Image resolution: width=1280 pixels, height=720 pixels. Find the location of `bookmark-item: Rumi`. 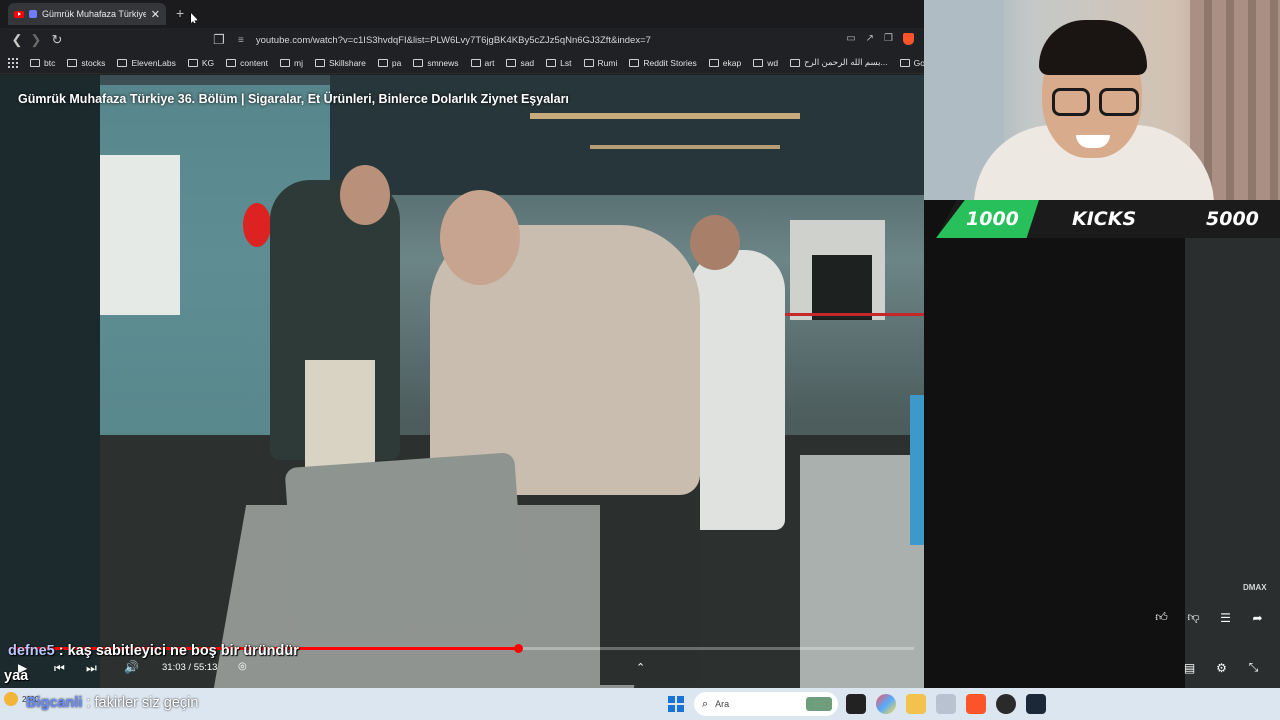

bookmark-item: Rumi is located at coordinates (600, 63).